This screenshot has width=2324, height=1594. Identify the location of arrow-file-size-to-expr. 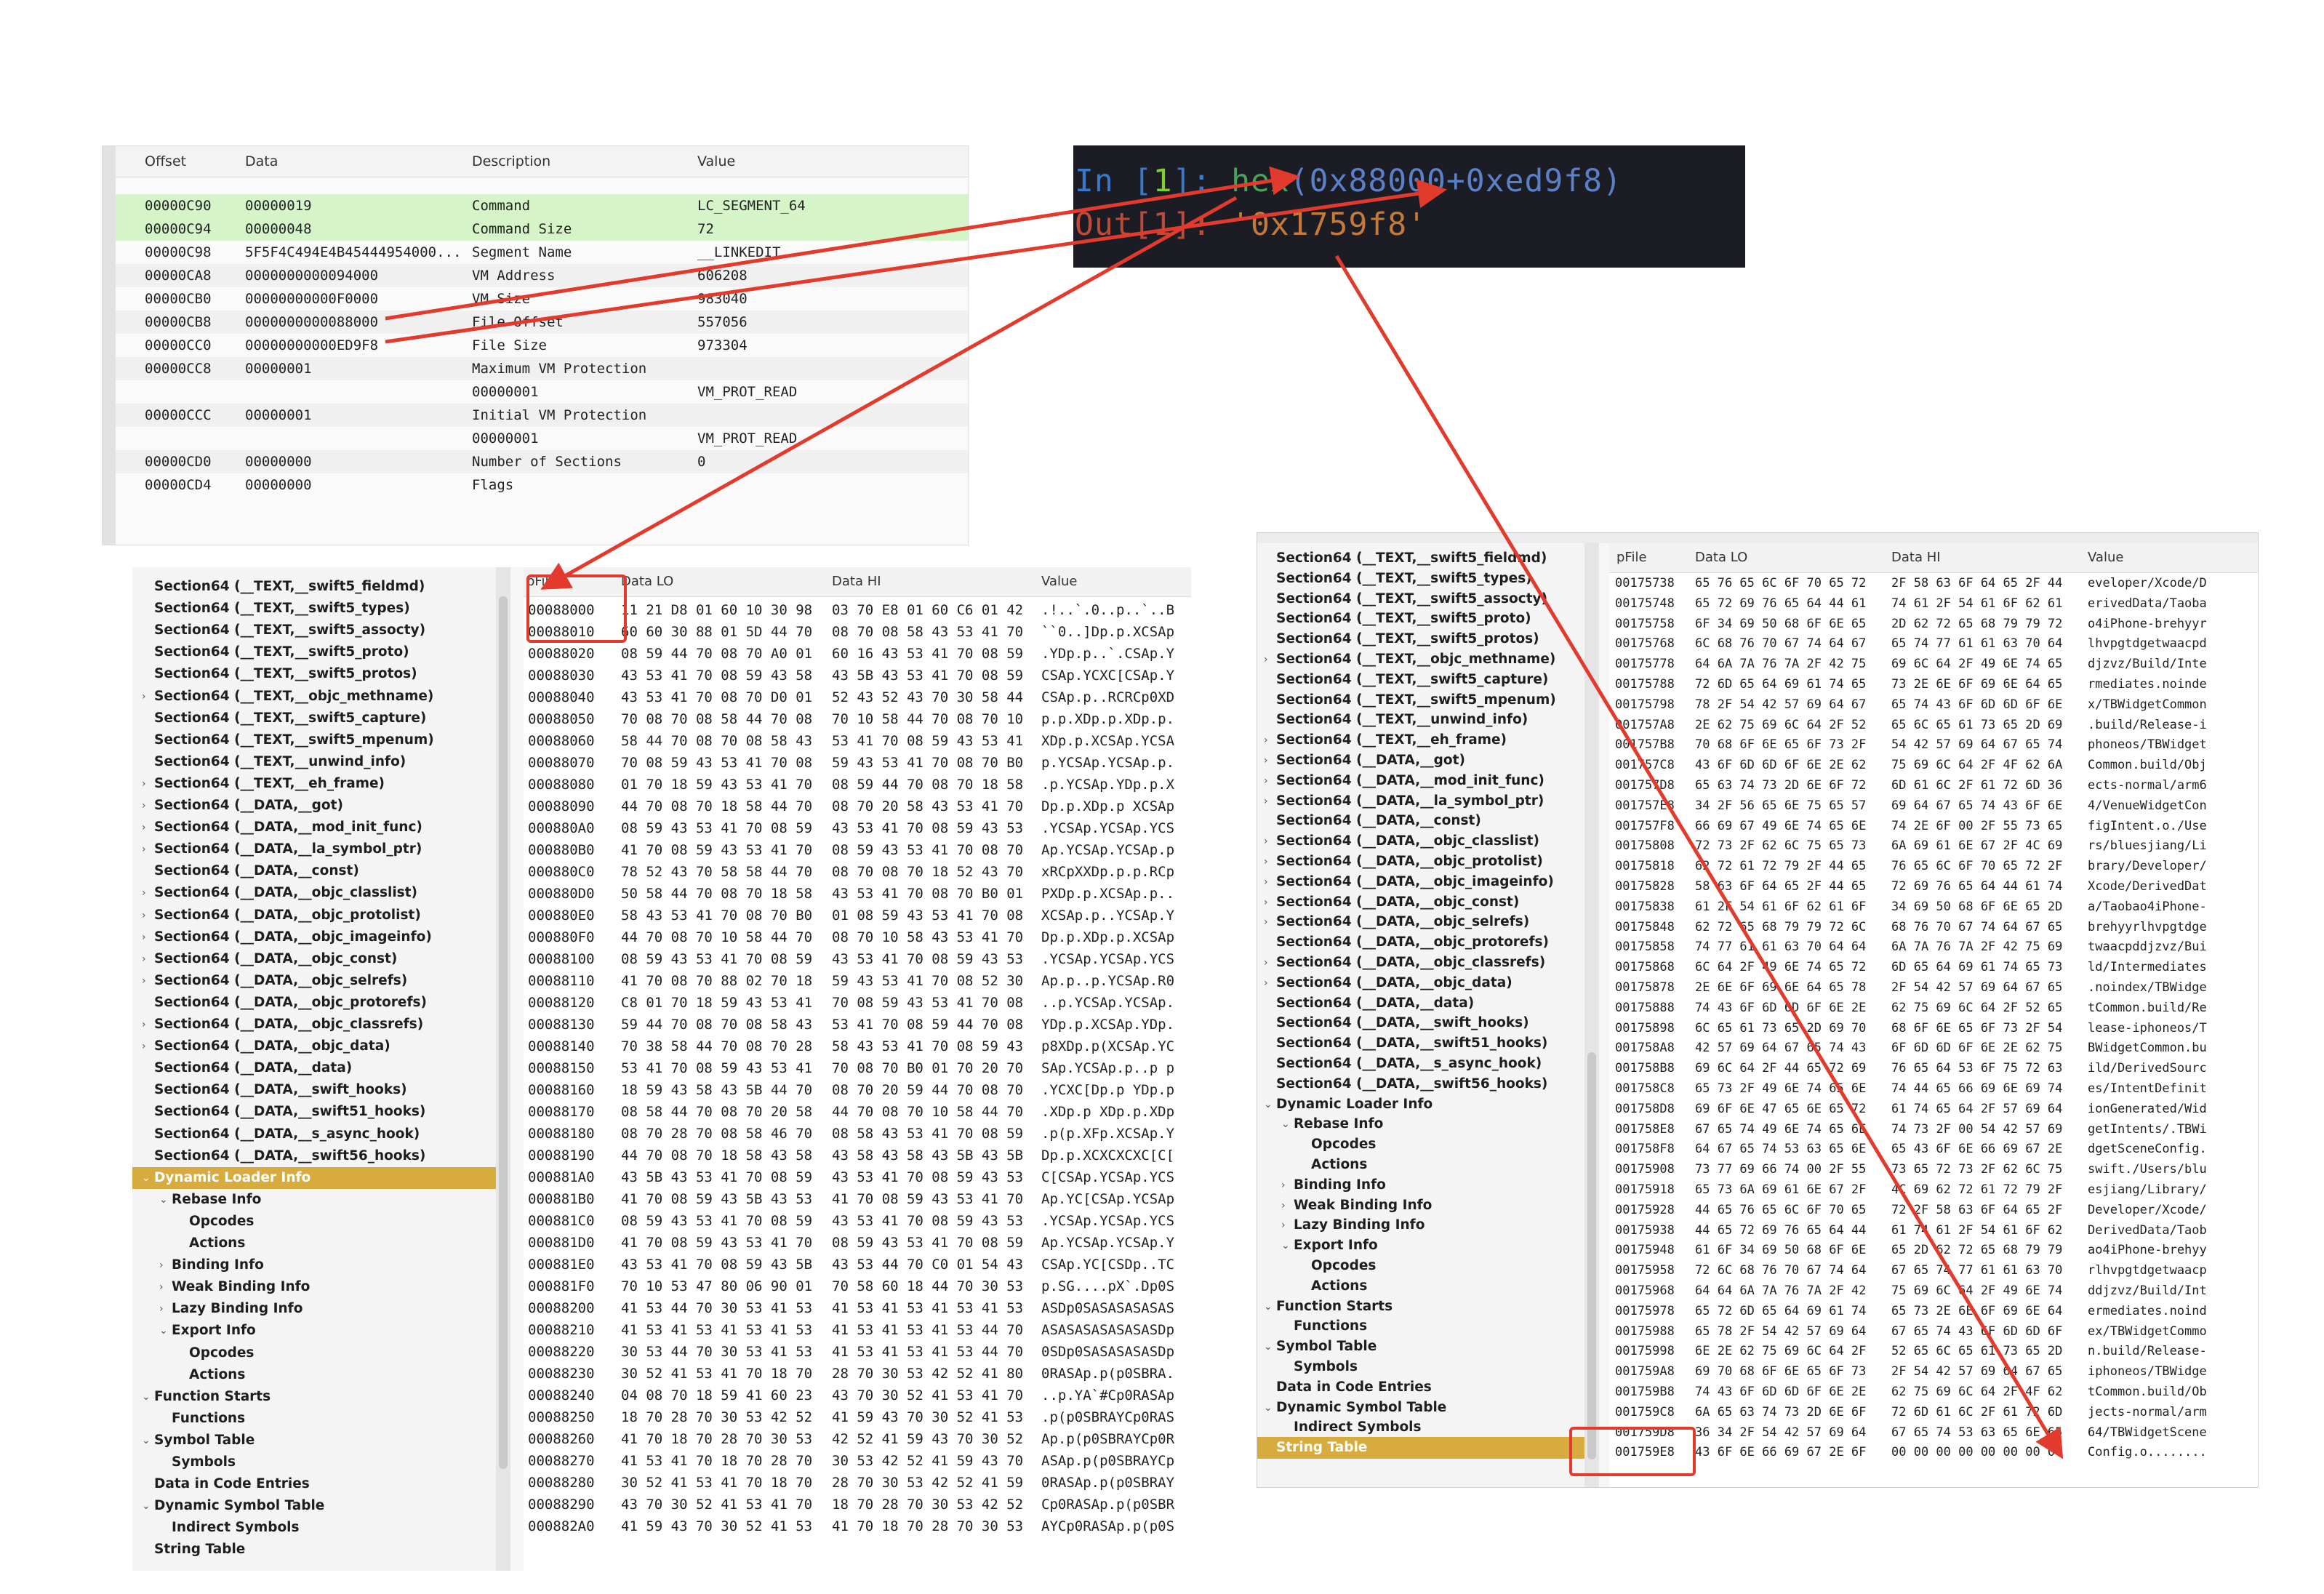
(916, 261).